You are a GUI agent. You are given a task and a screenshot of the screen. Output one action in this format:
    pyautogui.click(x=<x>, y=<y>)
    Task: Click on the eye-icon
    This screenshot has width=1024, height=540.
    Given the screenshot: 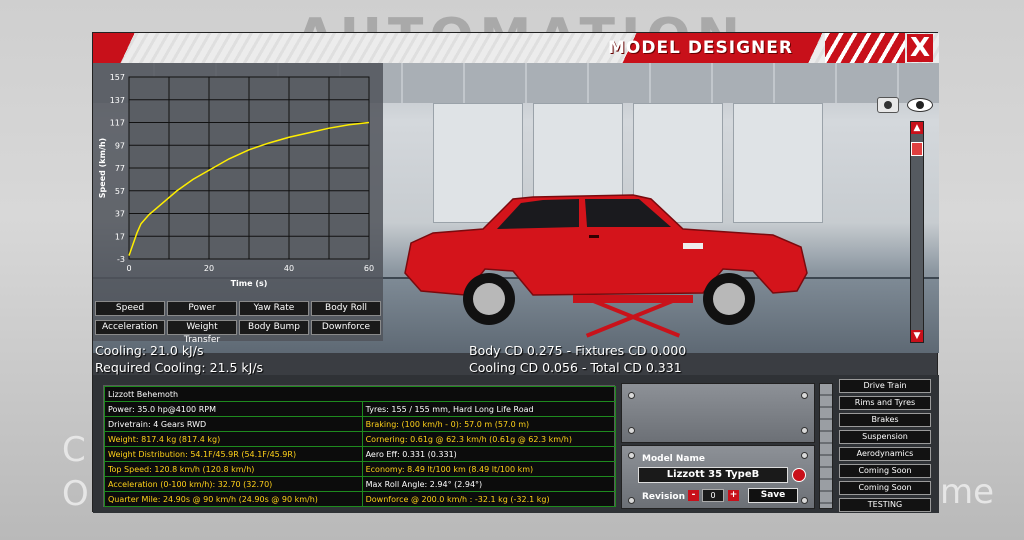 What is the action you would take?
    pyautogui.click(x=920, y=105)
    